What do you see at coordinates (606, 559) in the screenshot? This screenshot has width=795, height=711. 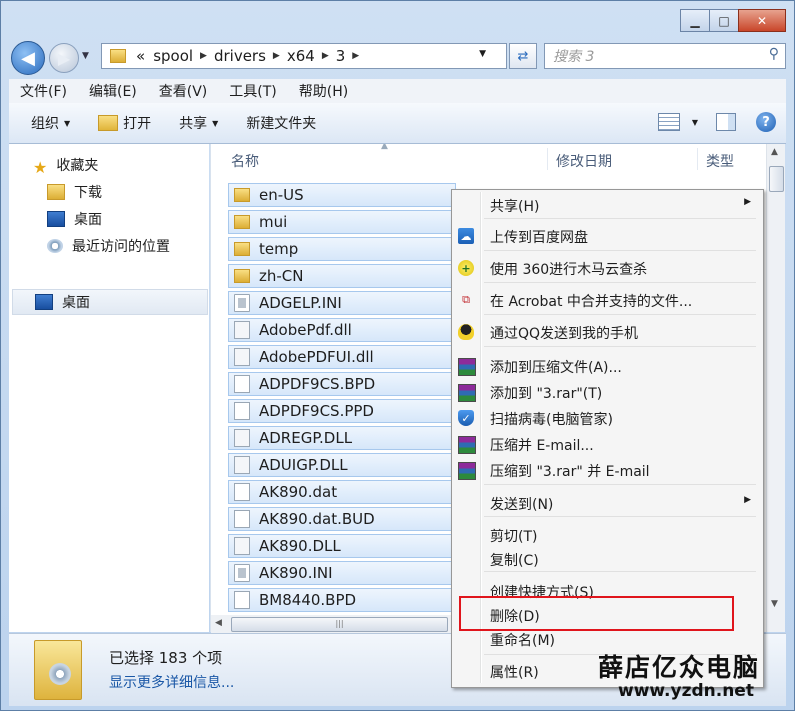 I see `context-menu-item: 复制(C)` at bounding box center [606, 559].